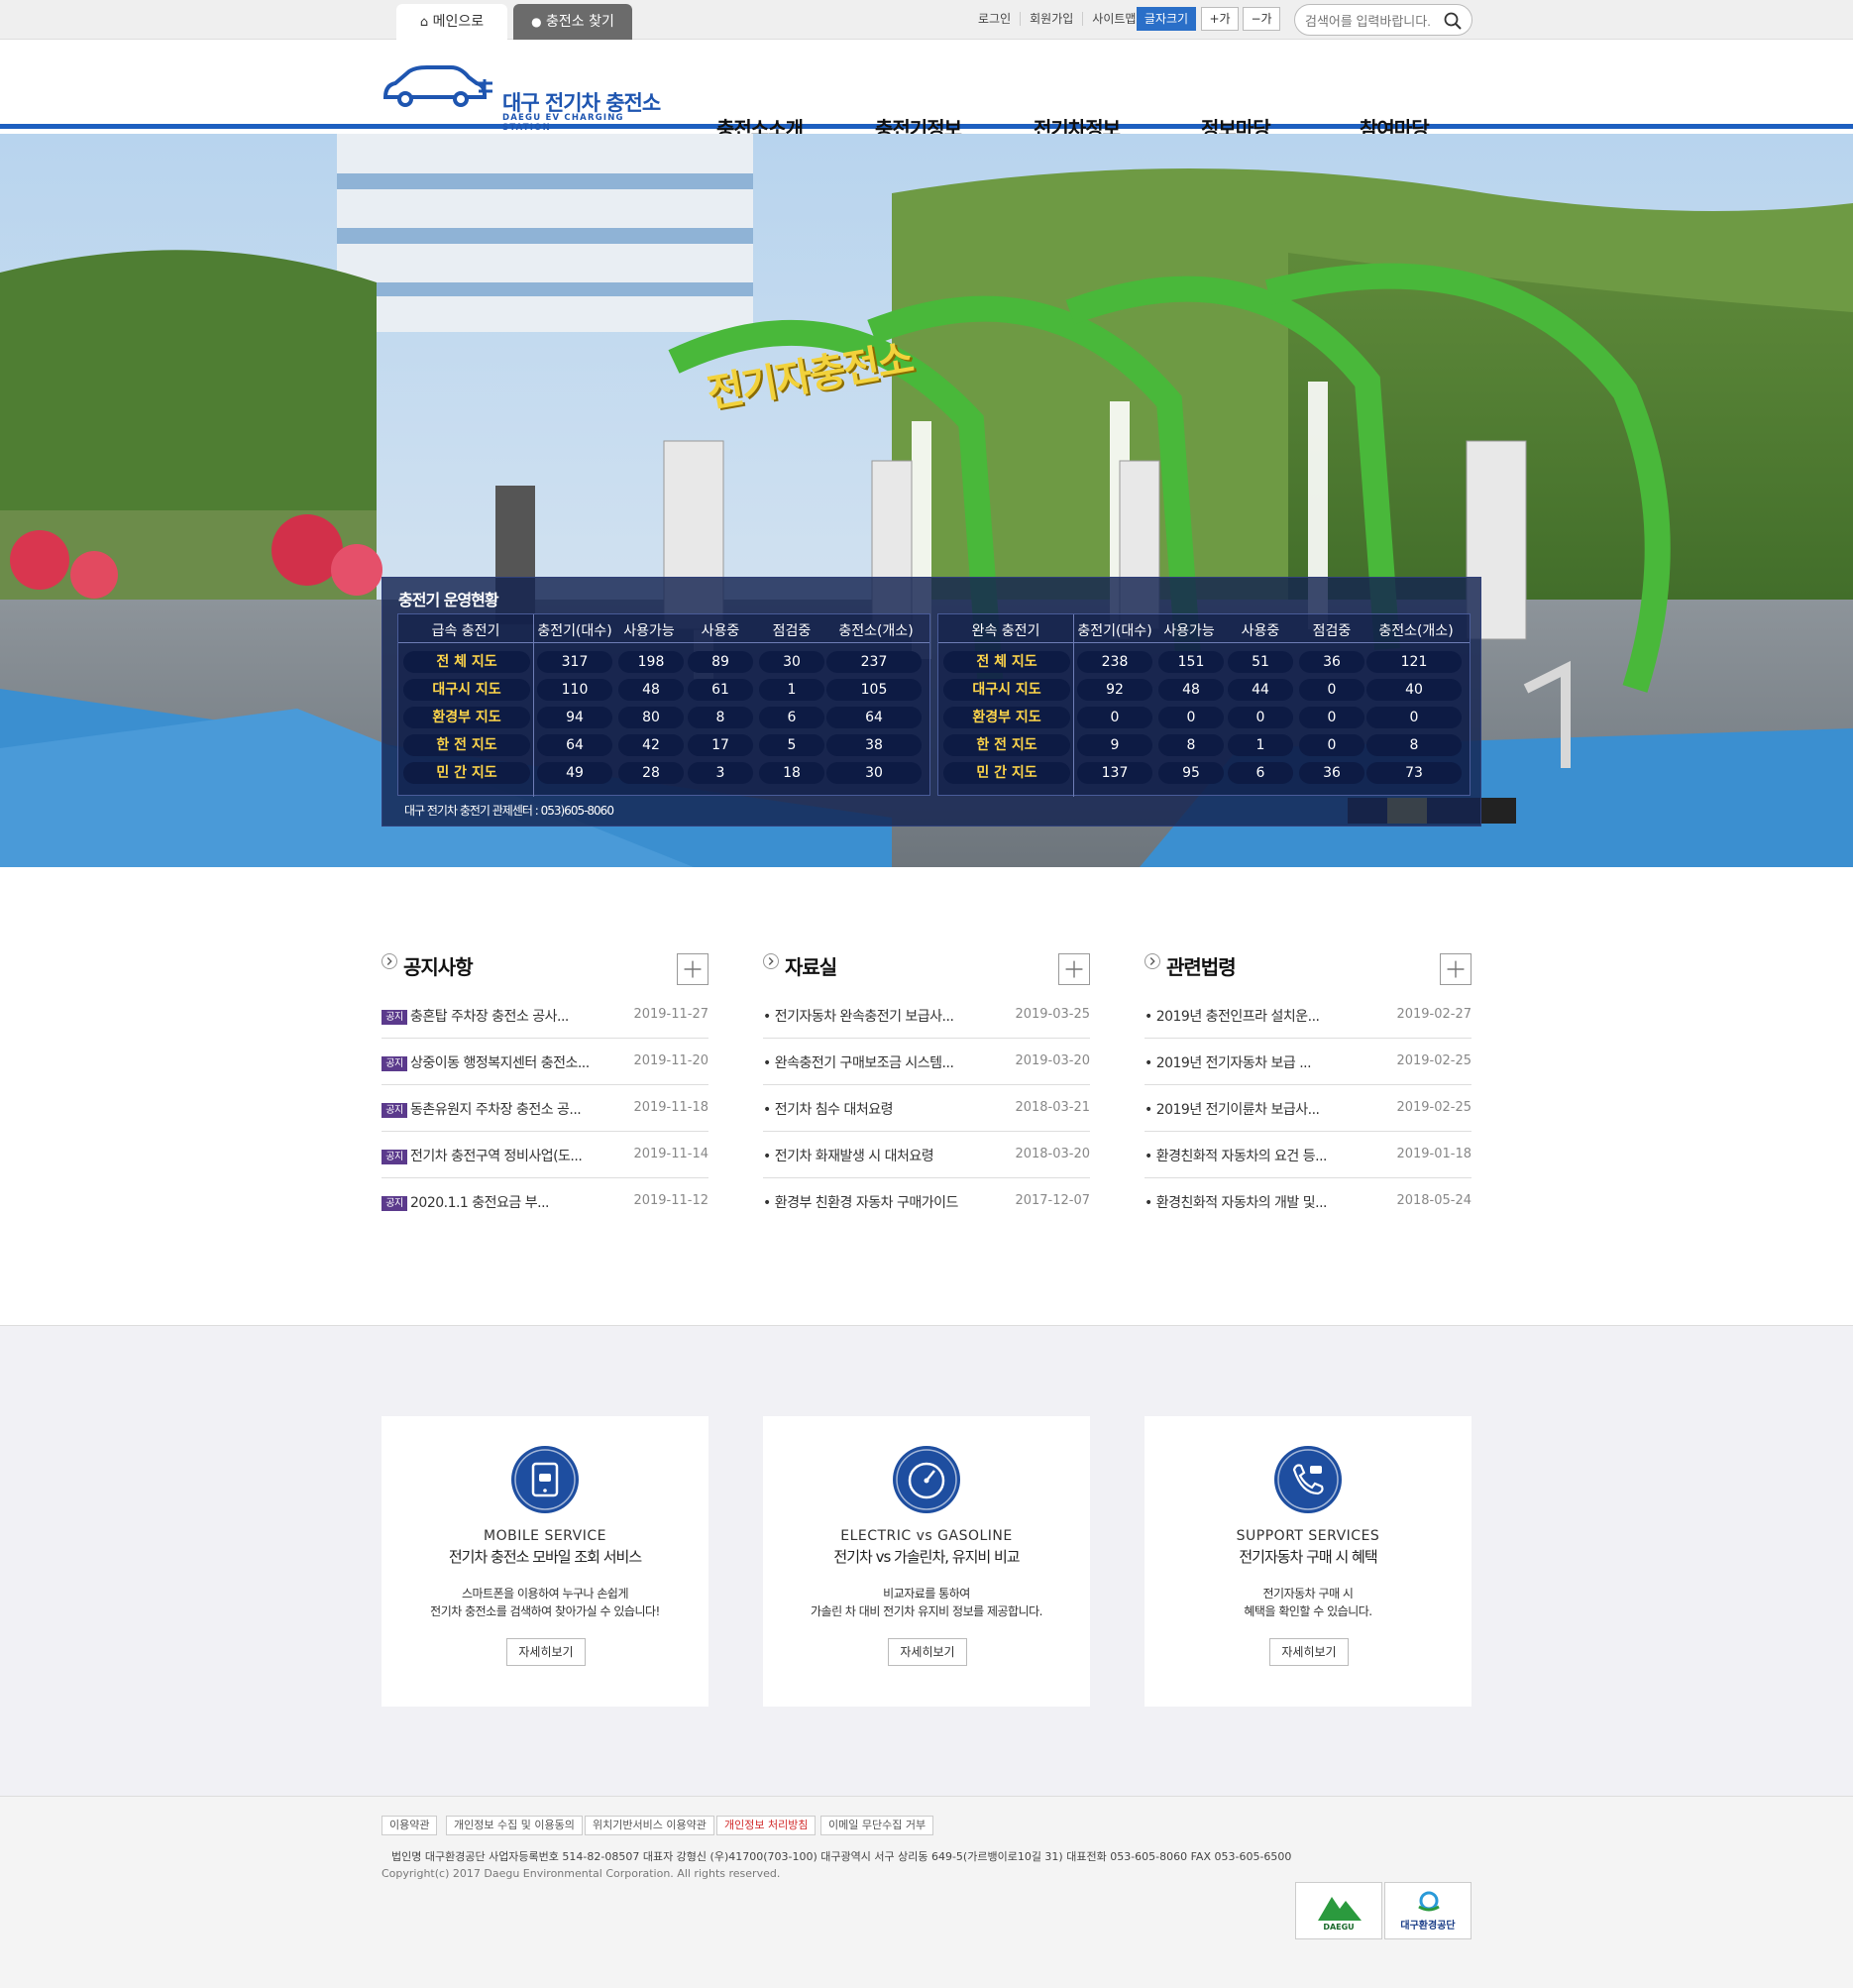  Describe the element at coordinates (1052, 19) in the screenshot. I see `signup-link: 회원가입` at that location.